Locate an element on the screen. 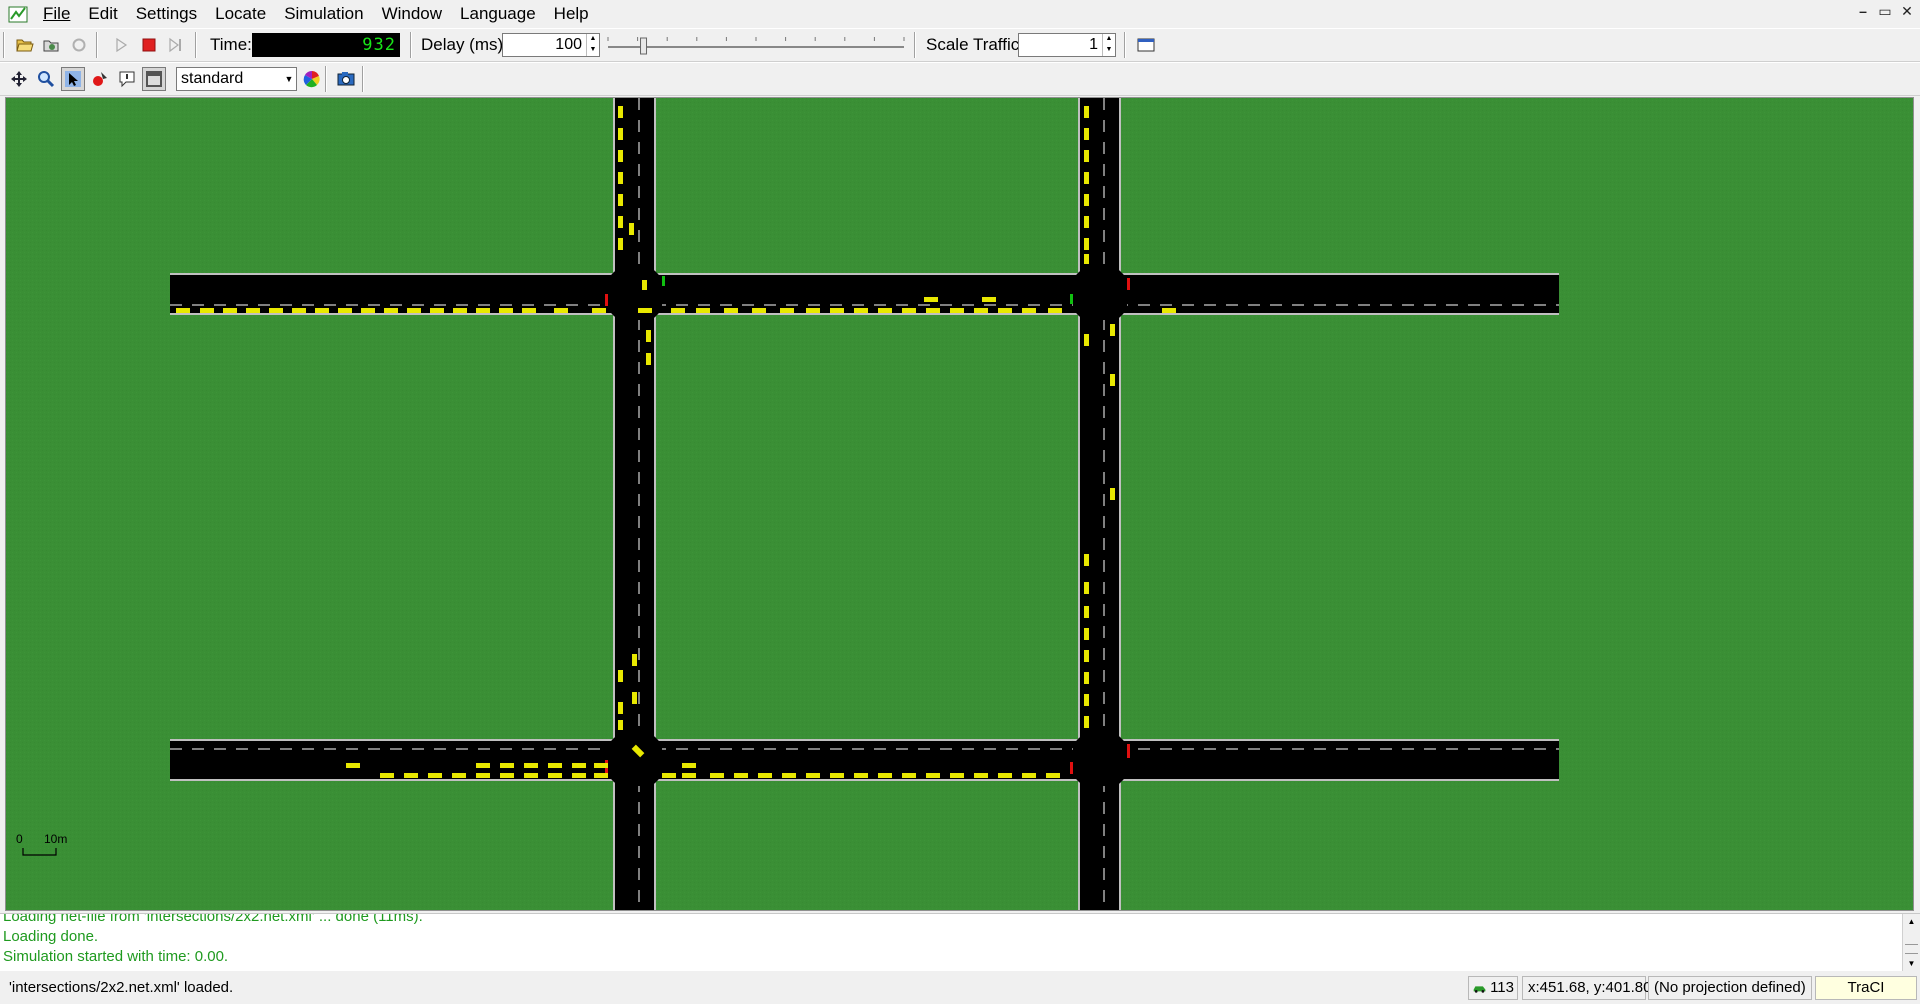  menu-window: Window is located at coordinates (412, 14).